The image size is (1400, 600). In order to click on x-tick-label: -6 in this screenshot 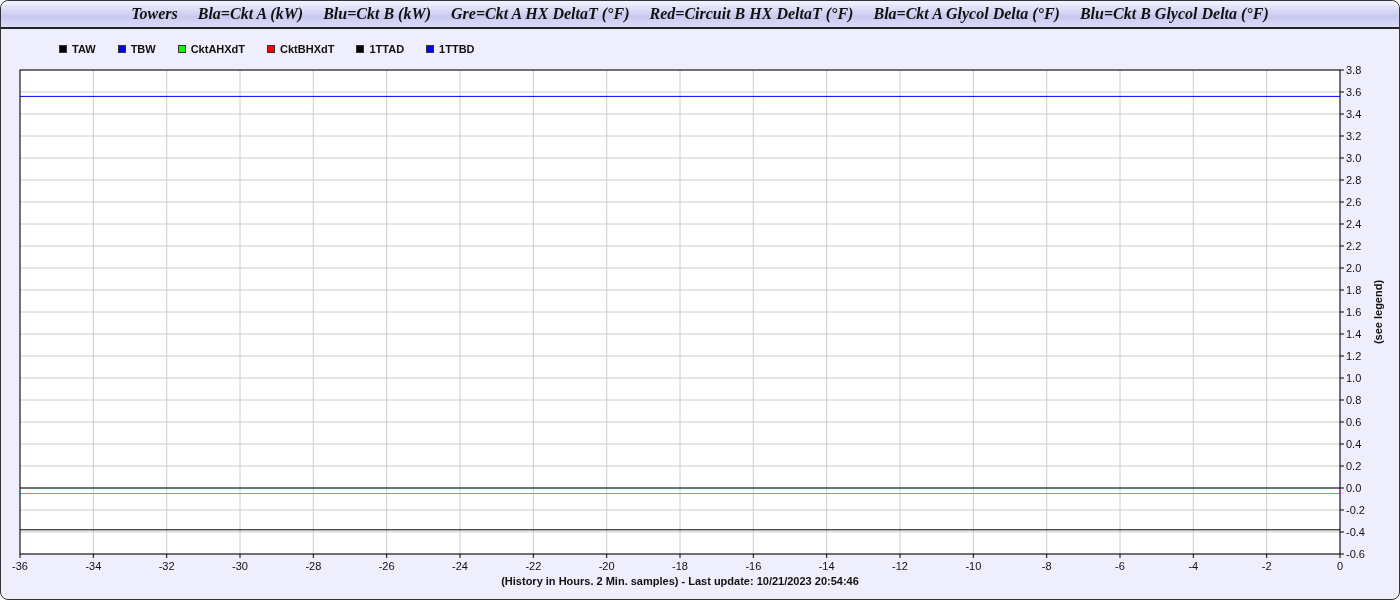, I will do `click(1120, 566)`.